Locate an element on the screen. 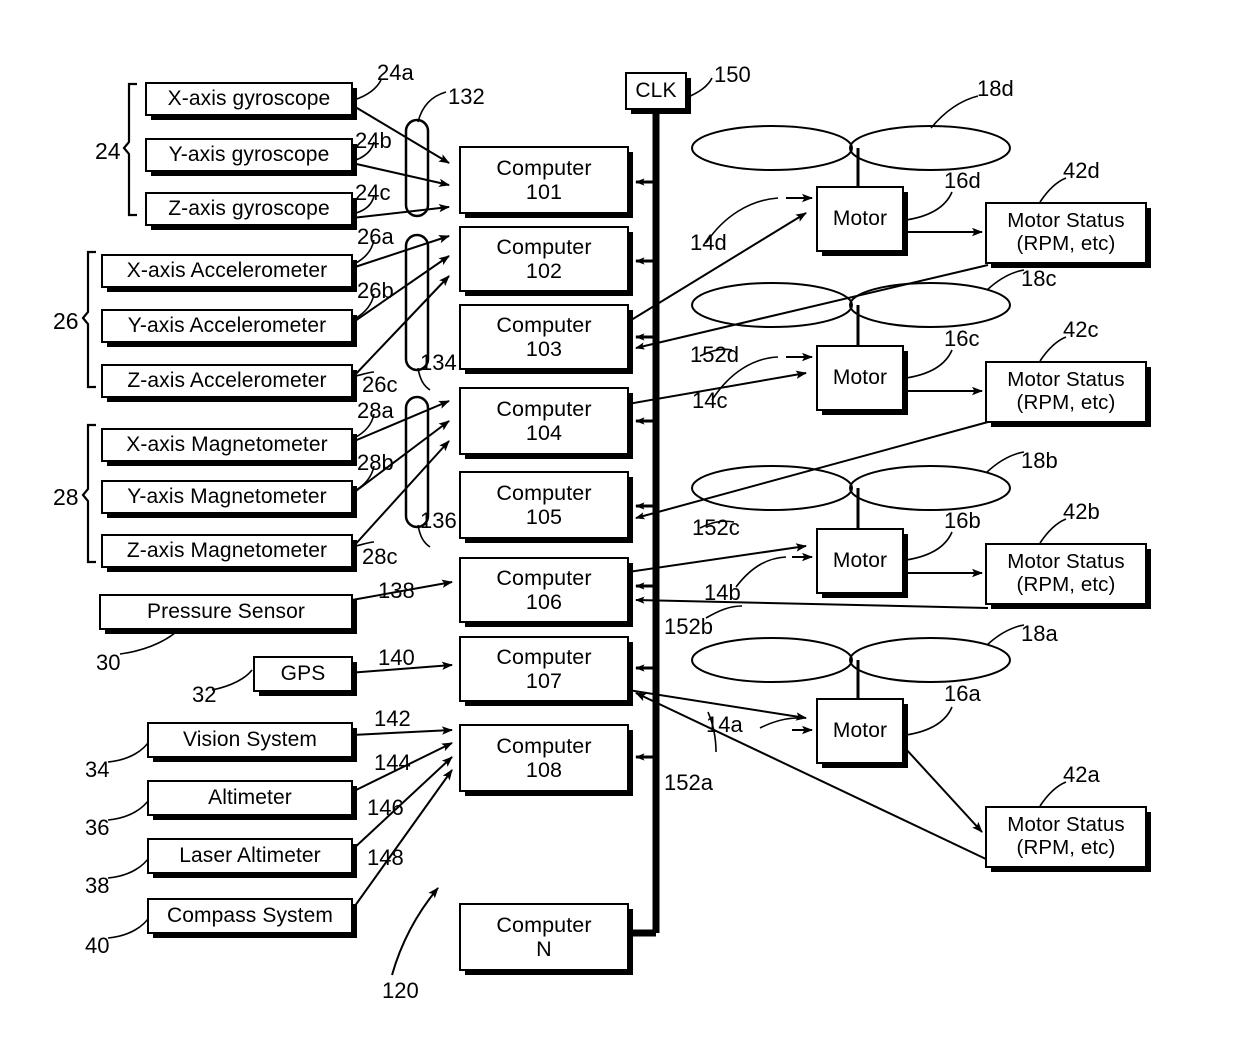 The width and height of the screenshot is (1240, 1056). ref-18b: 18b is located at coordinates (1039, 460).